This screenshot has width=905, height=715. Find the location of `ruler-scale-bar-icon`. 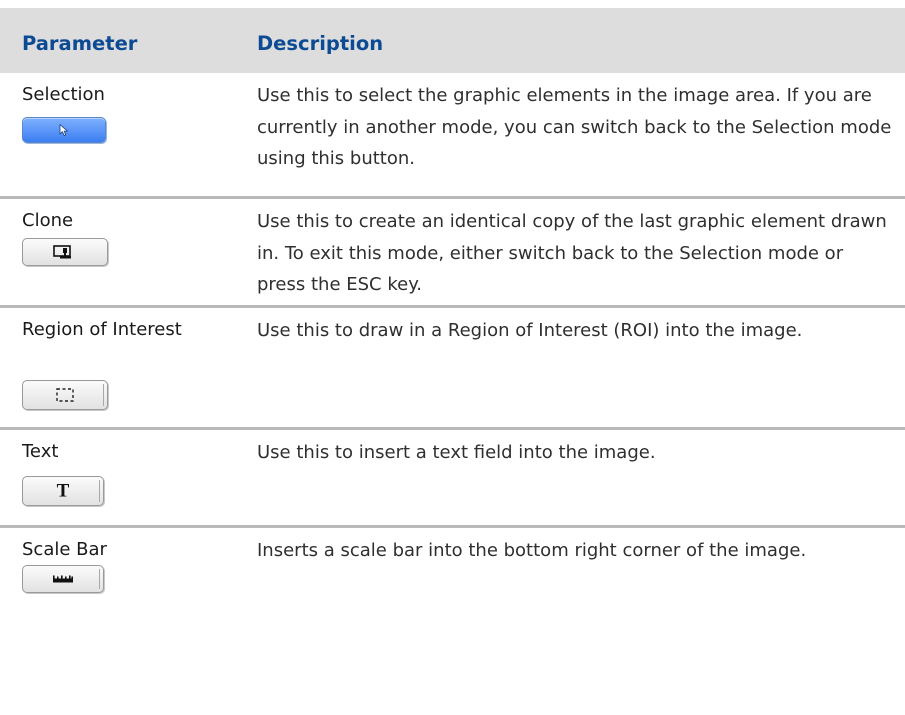

ruler-scale-bar-icon is located at coordinates (63, 579).